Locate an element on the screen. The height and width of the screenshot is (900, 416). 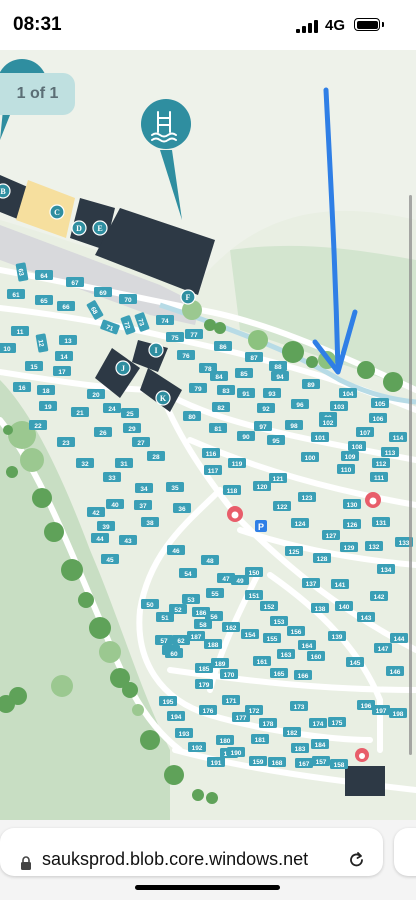
plot-53: 53 is located at coordinates (191, 599).